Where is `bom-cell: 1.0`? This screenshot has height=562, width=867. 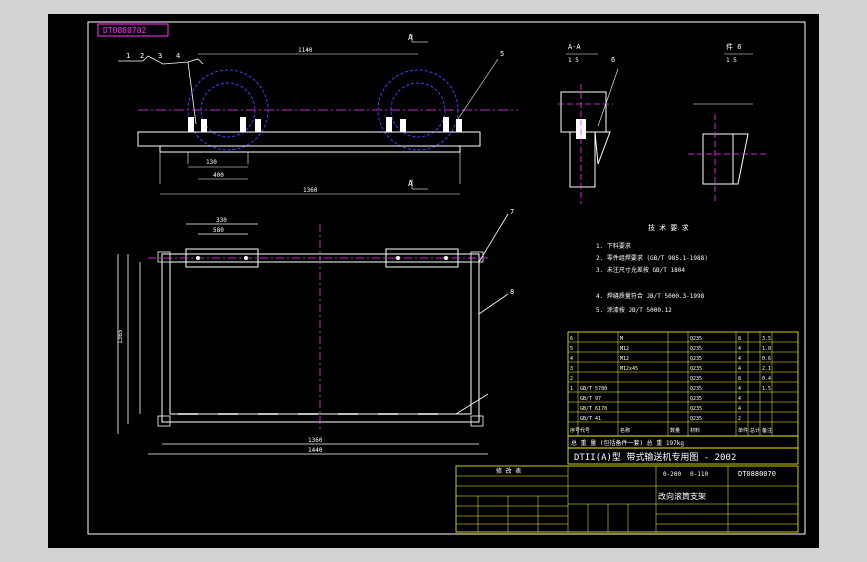
bom-cell: 1.0 is located at coordinates (766, 349).